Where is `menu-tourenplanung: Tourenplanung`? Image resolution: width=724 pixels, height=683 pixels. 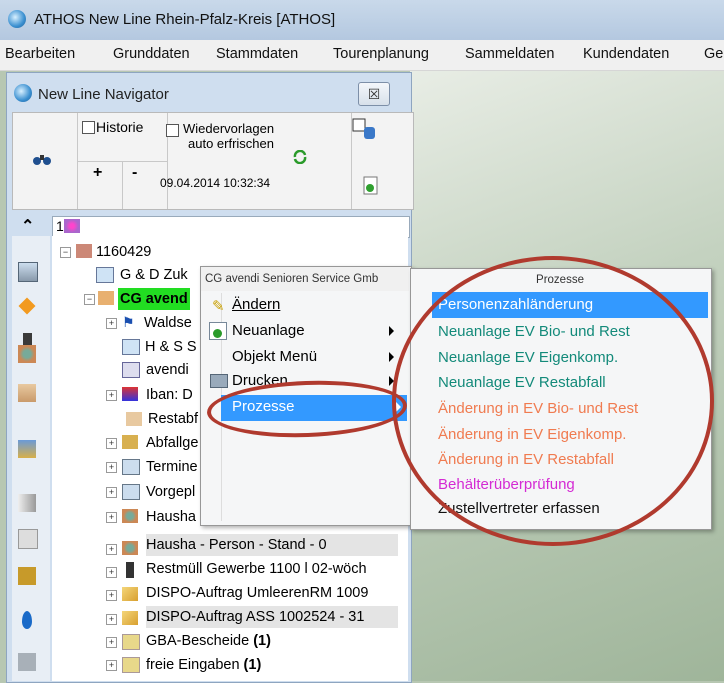 menu-tourenplanung: Tourenplanung is located at coordinates (381, 54).